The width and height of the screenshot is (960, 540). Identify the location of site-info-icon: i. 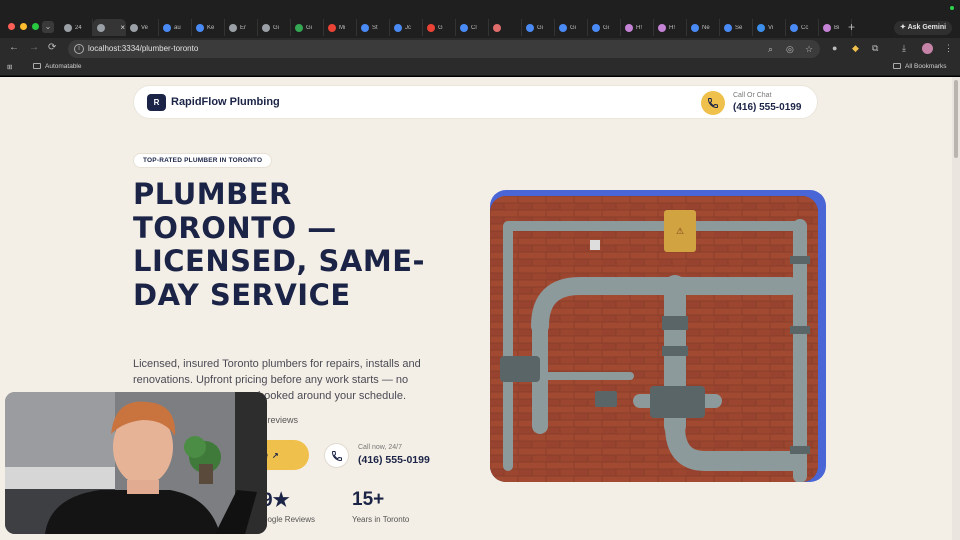
(79, 49).